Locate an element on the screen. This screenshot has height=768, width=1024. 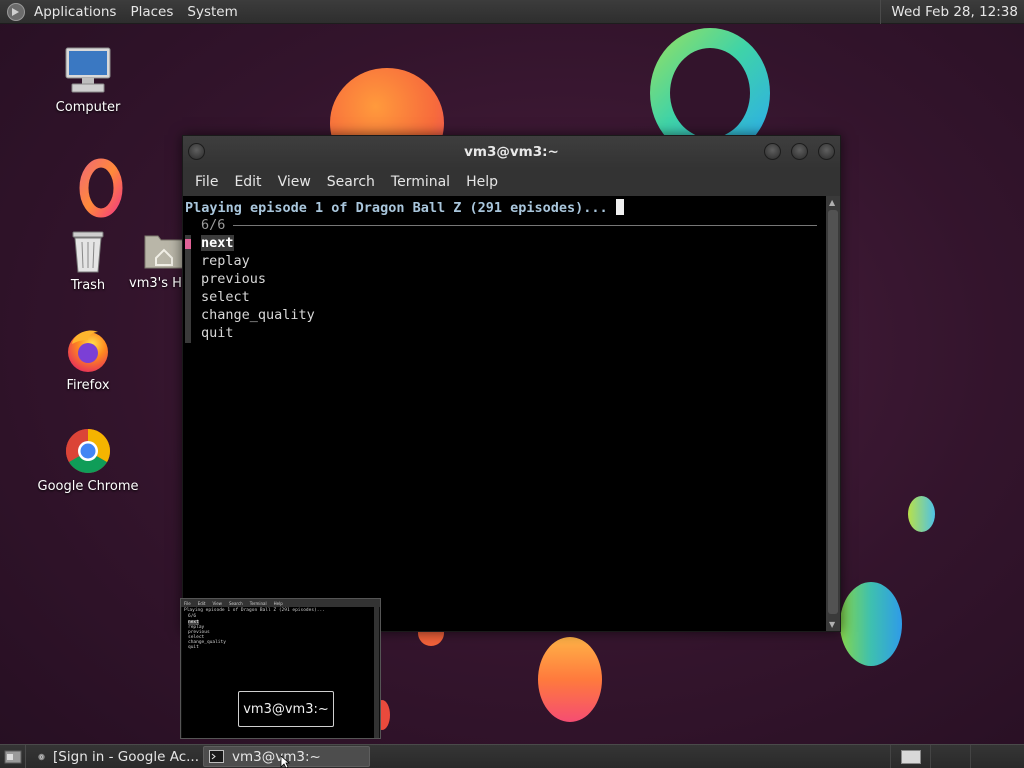
bottom-panel: [Sign in - Google Ac... vm3@vm3:~ is located at coordinates (512, 756).